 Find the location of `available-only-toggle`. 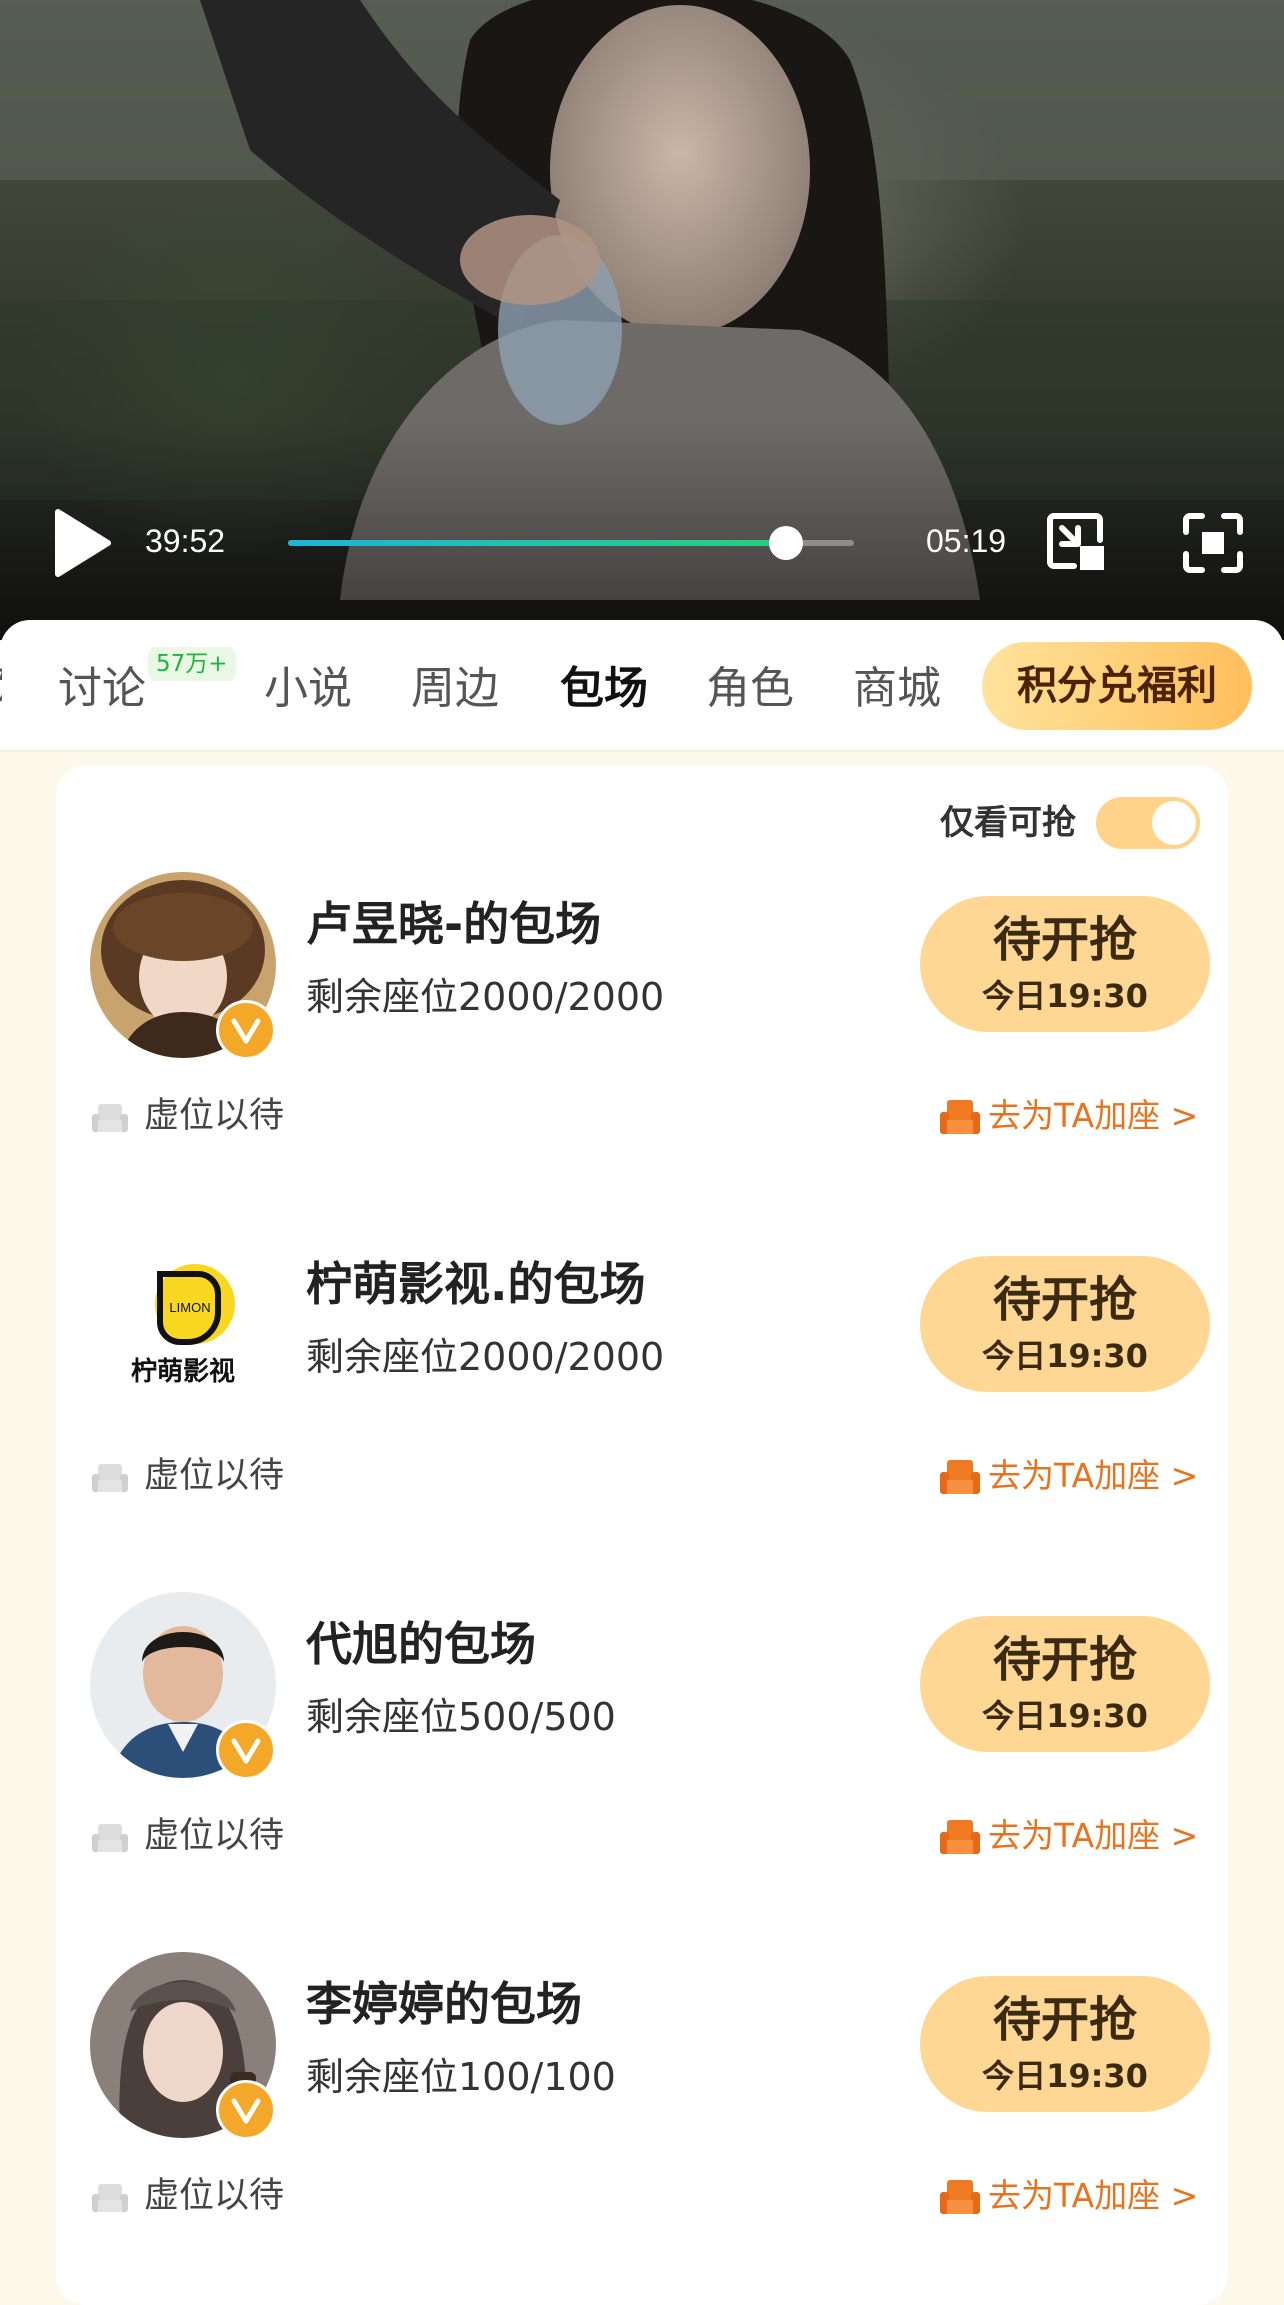

available-only-toggle is located at coordinates (1148, 823).